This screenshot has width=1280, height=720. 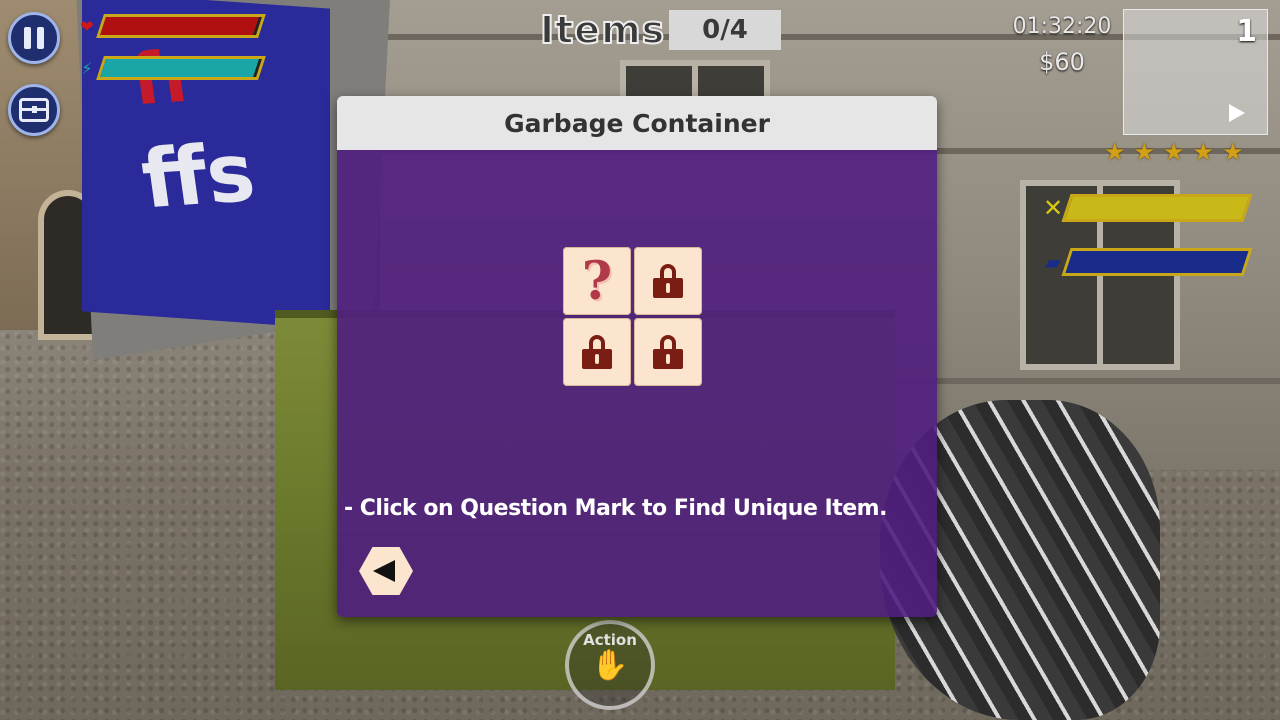 I want to click on star-rating: ★ ★ ★ ★ ★, so click(x=1174, y=152).